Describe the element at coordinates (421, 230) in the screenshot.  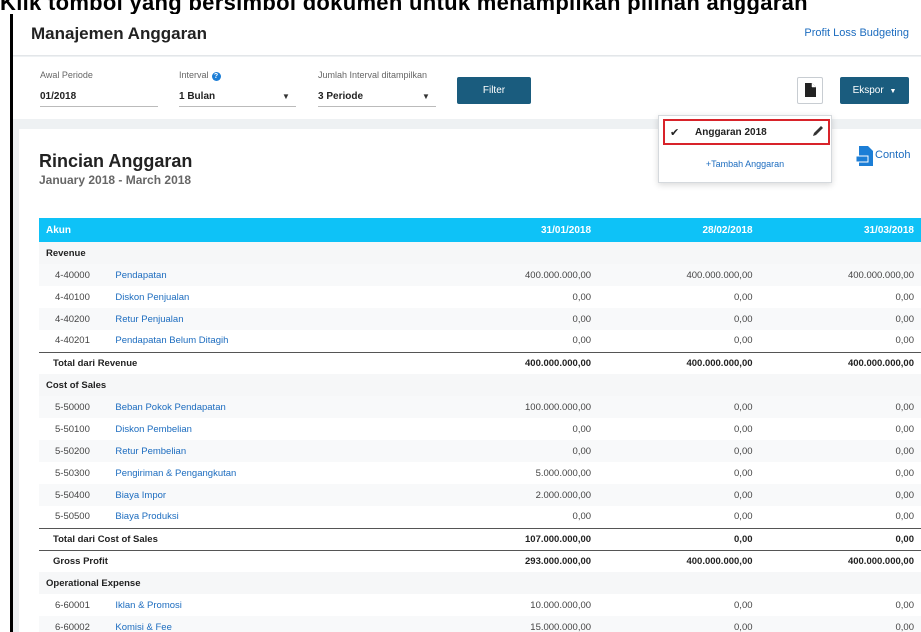
I see `column-header-period-1: 31/01/2018` at that location.